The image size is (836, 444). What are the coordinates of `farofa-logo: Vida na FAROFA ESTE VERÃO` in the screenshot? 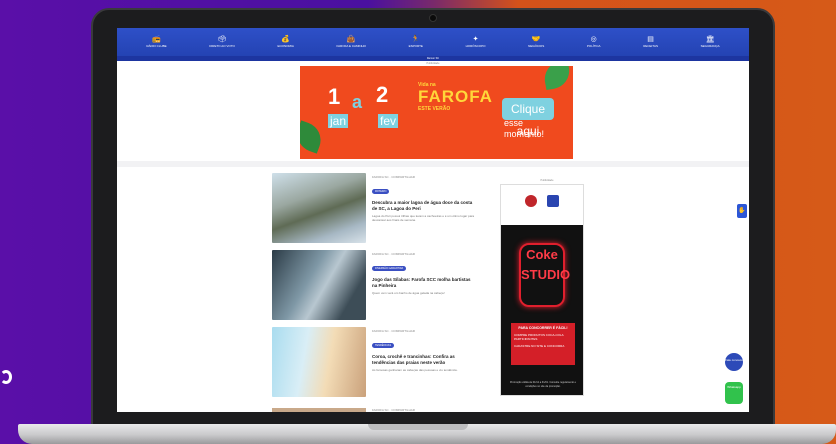 It's located at (455, 112).